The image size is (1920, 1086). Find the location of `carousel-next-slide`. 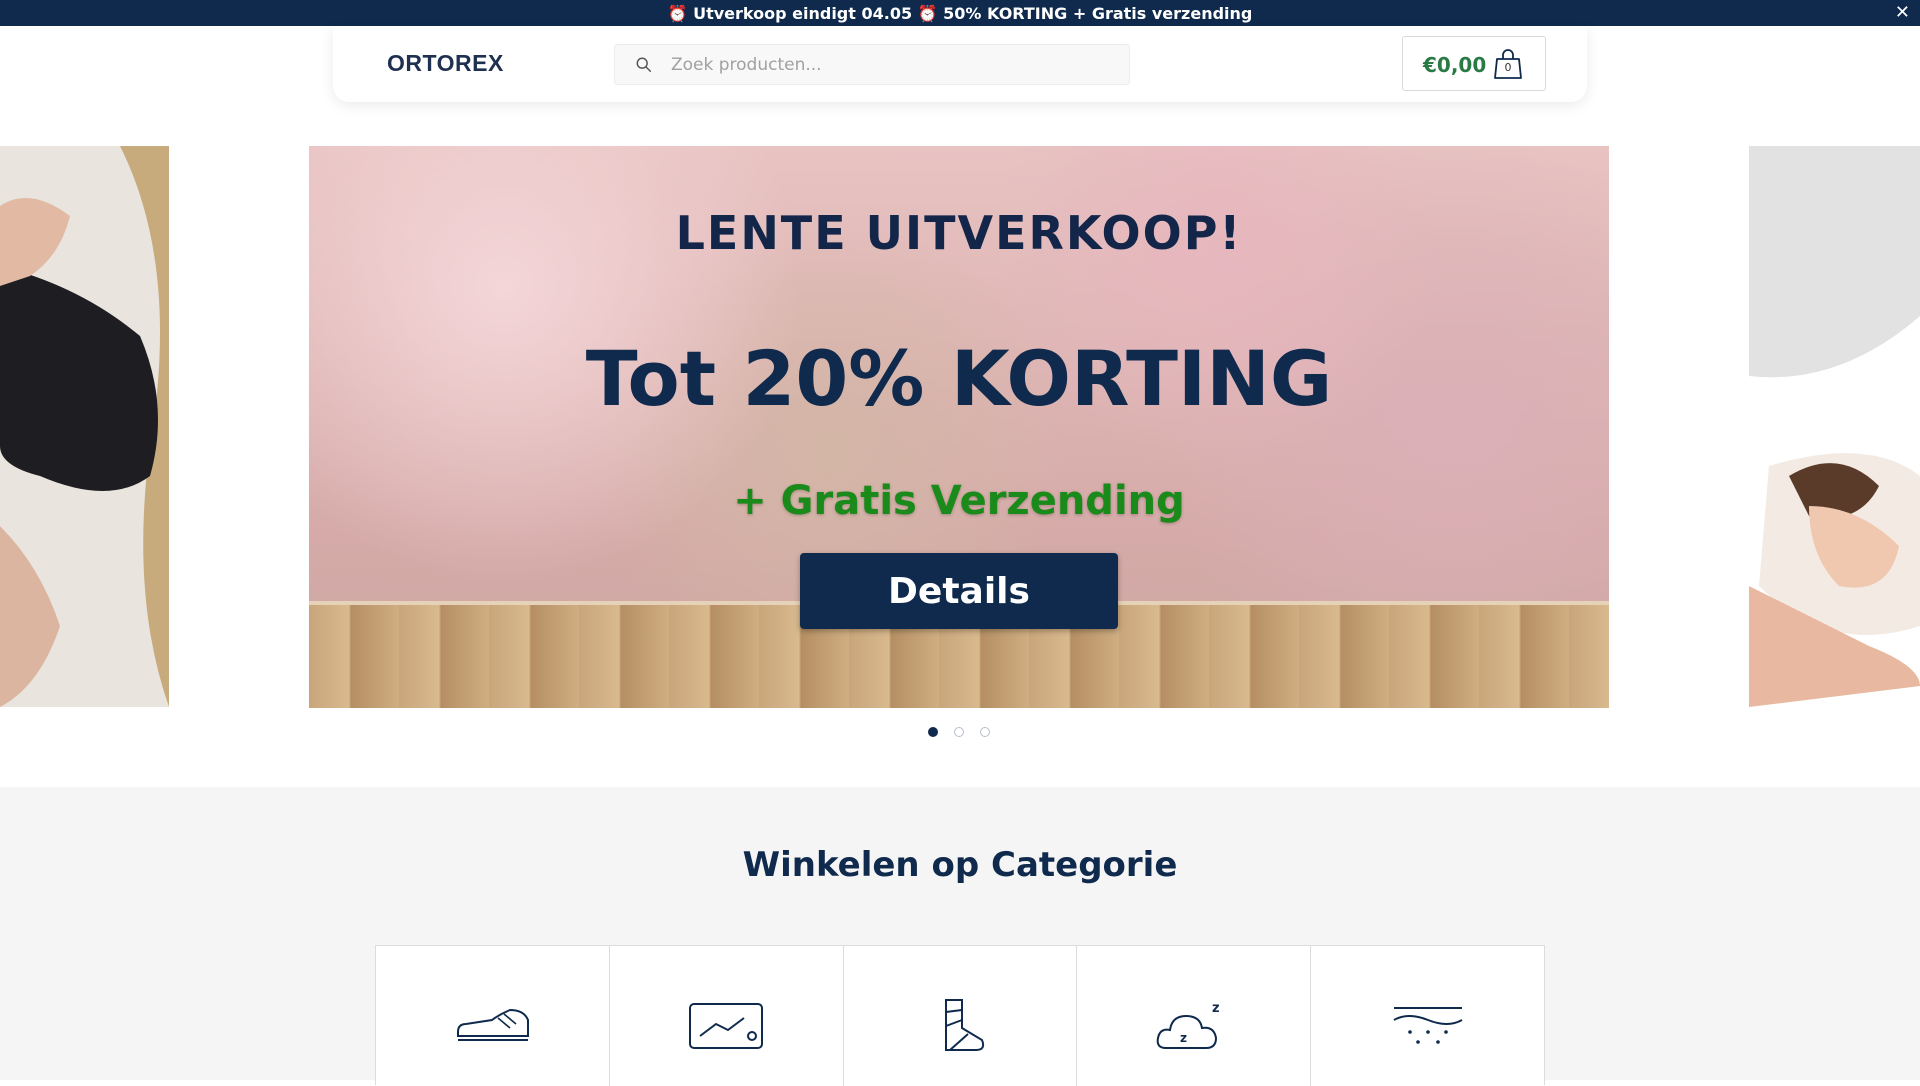

carousel-next-slide is located at coordinates (1834, 426).